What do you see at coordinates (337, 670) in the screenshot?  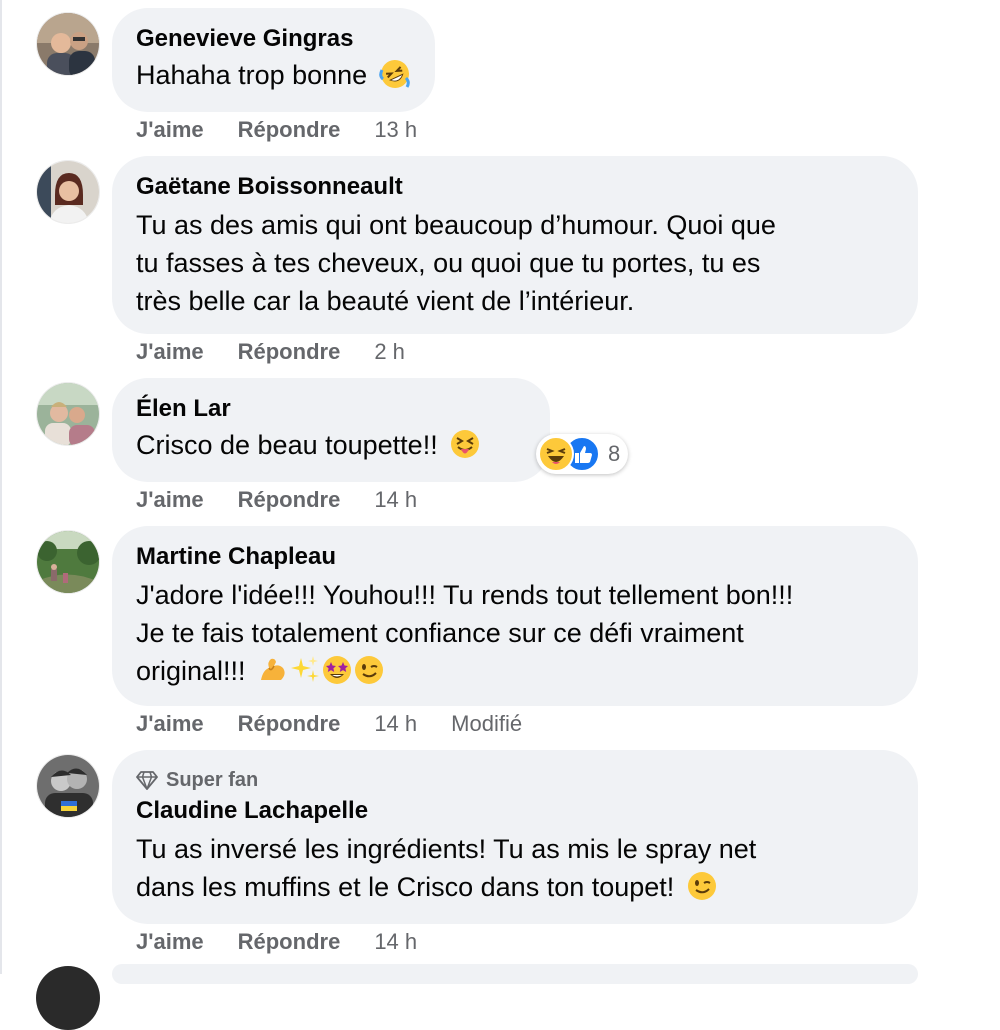 I see `star-struck-emoji-icon` at bounding box center [337, 670].